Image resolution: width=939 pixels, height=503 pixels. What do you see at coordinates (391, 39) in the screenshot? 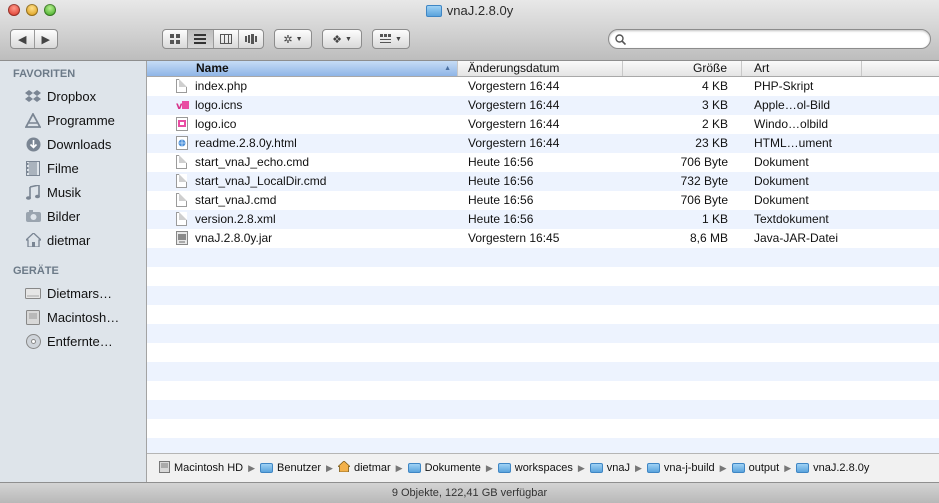
I see `arrange-menu-button: ▼` at bounding box center [391, 39].